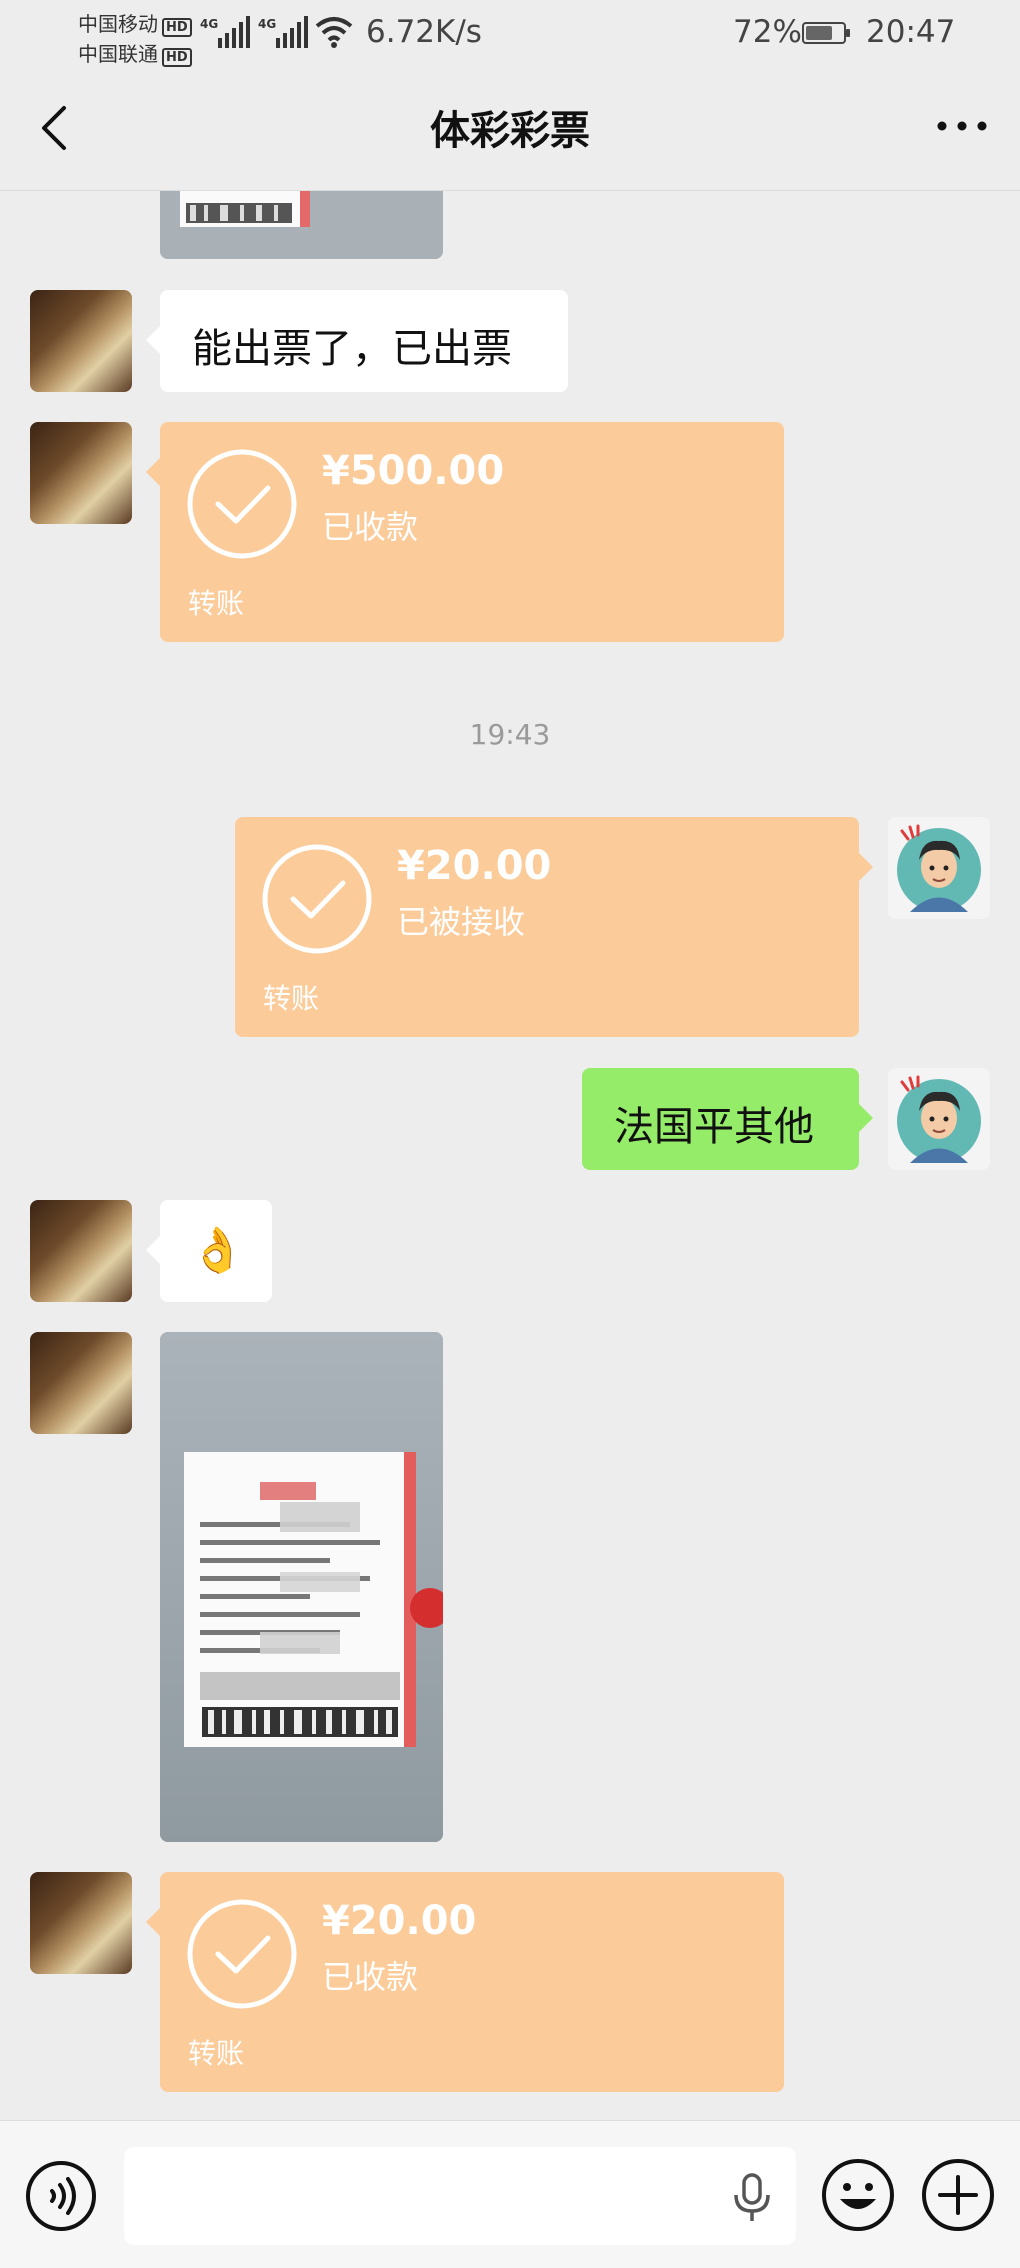 This screenshot has height=2268, width=1020. I want to click on header-divider, so click(510, 190).